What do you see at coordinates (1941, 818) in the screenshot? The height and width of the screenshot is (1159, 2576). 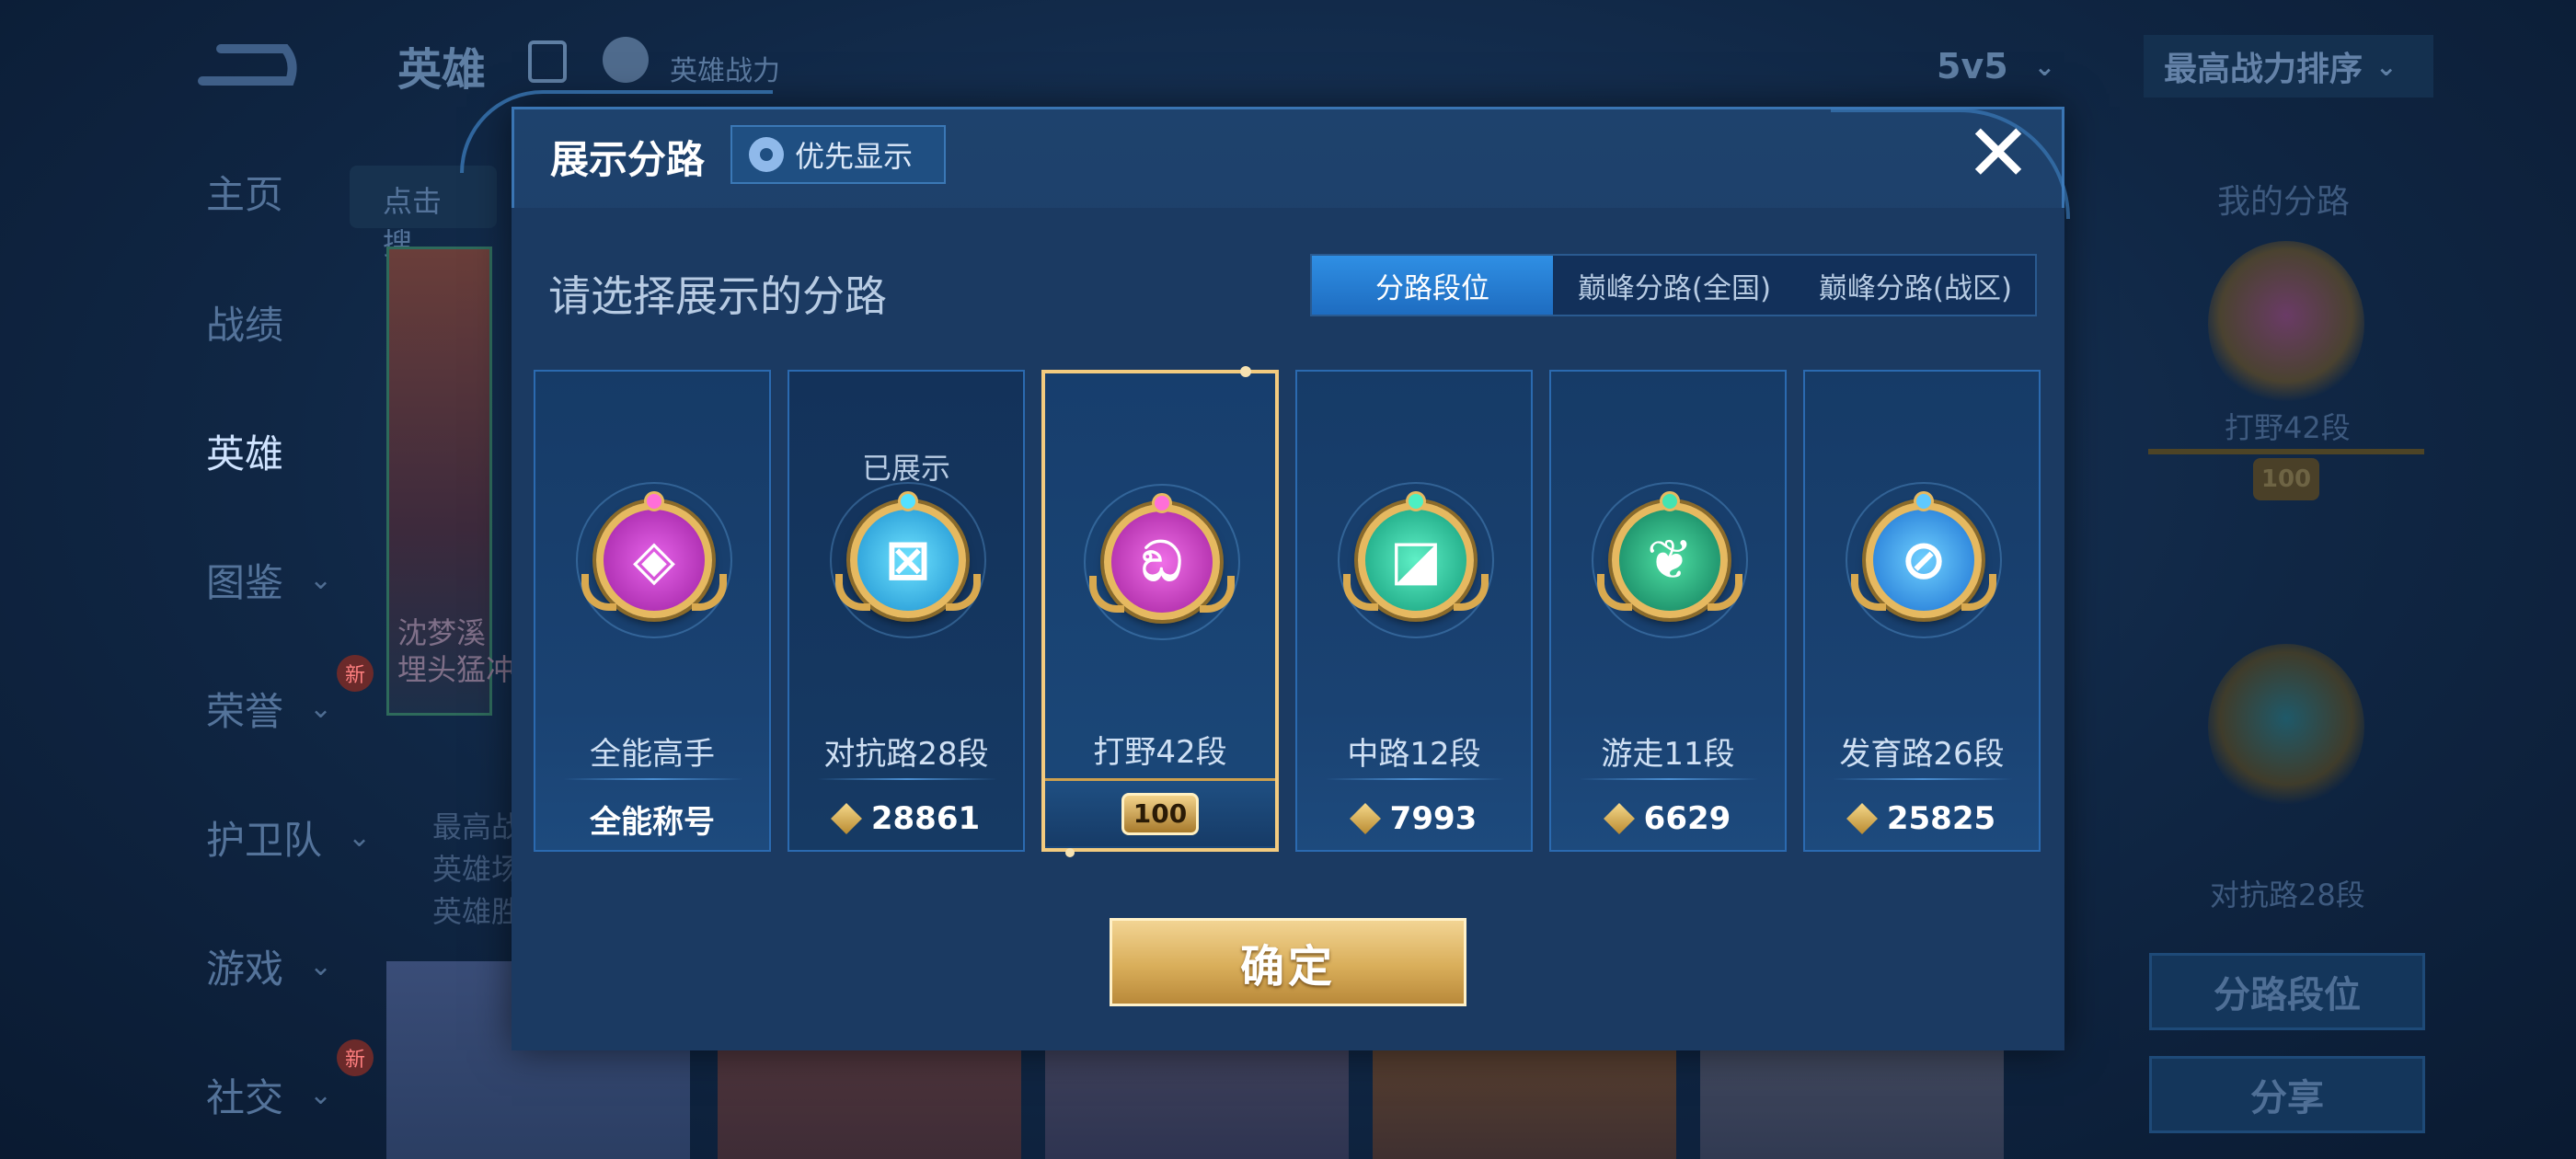 I see `lane-power-value: 25825` at bounding box center [1941, 818].